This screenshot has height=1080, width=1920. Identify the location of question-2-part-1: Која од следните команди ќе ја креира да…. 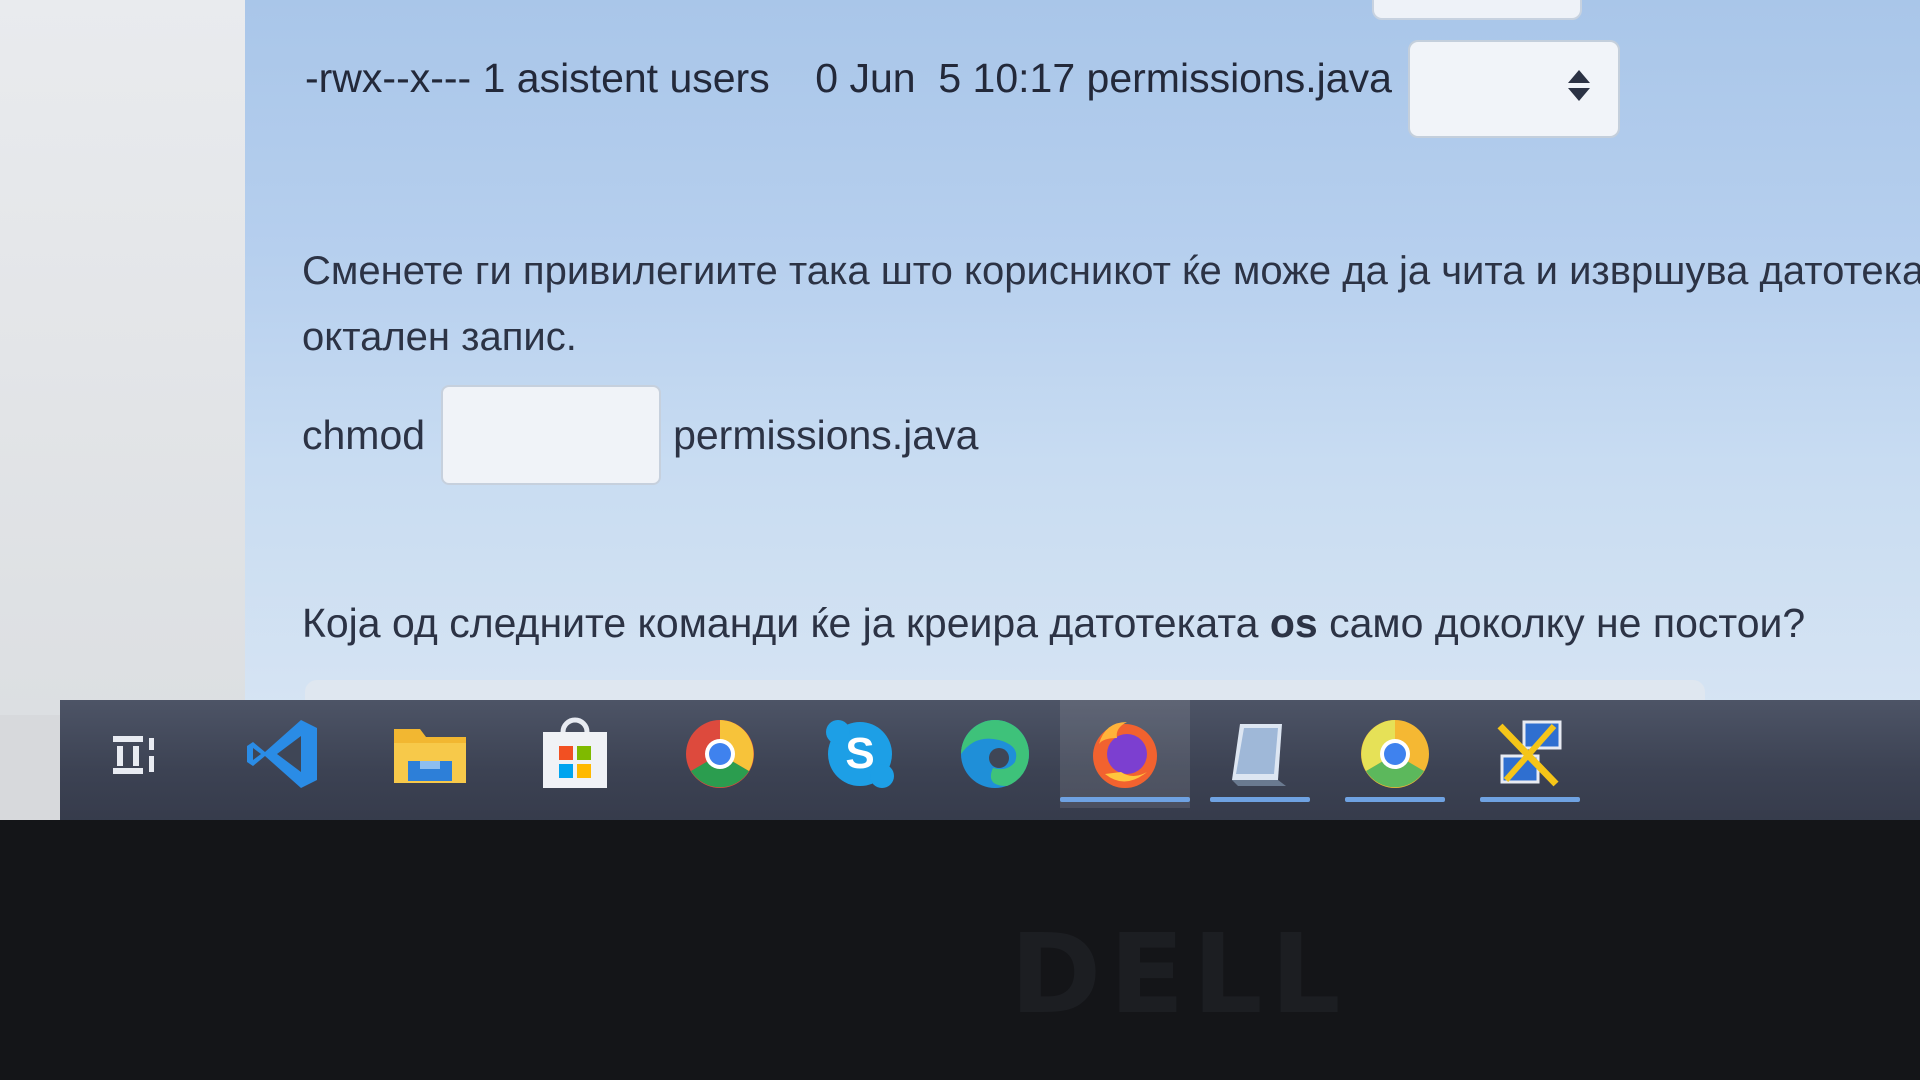
(786, 623).